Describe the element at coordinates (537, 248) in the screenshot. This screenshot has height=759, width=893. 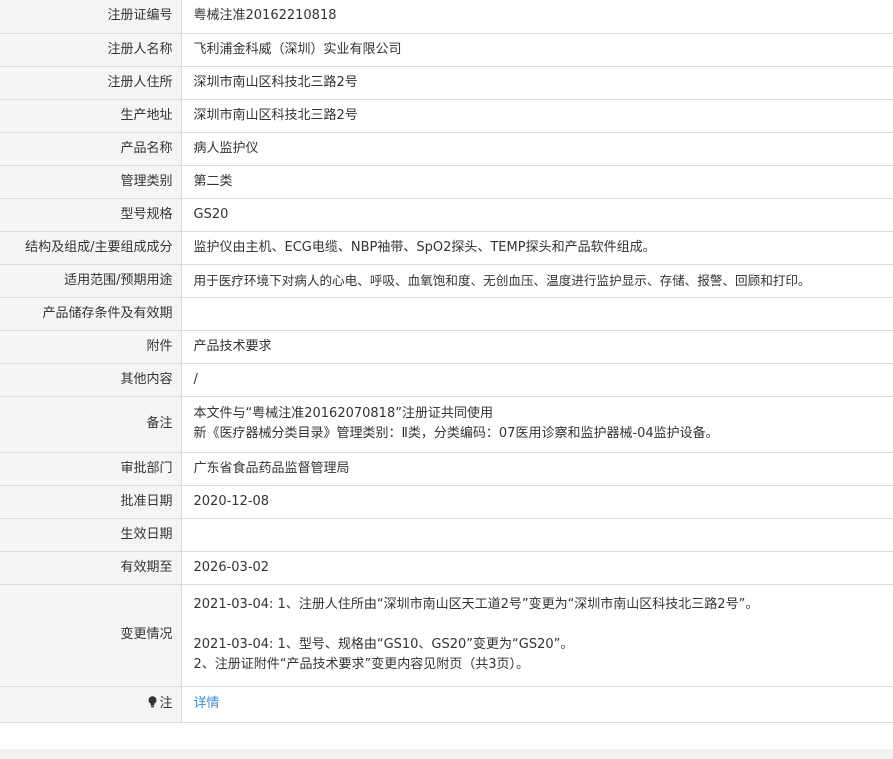
I see `value-structure-composition: 监护仪由主机、ECG电缆、NBP袖带、SpO2探头、TEMP探头和产品软件组成。` at that location.